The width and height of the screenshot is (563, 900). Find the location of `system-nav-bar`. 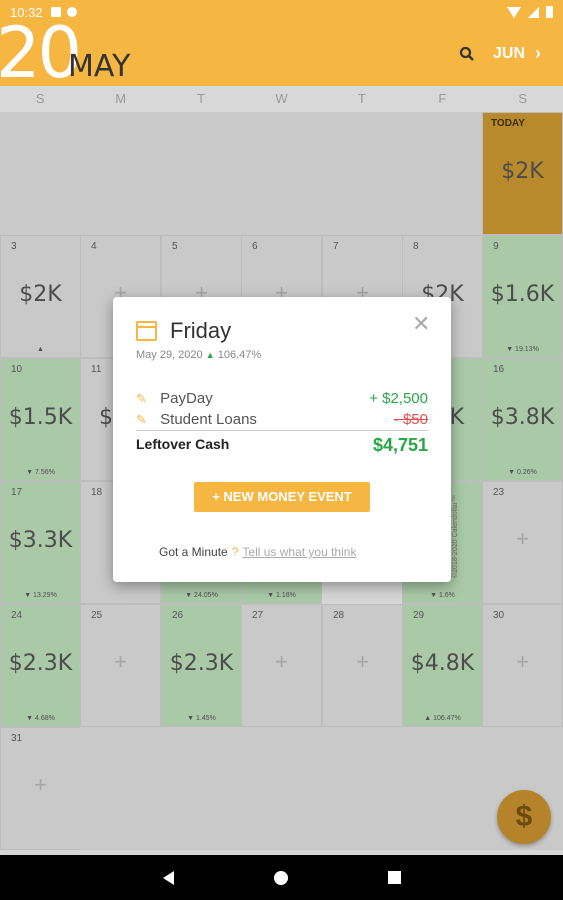

system-nav-bar is located at coordinates (281, 877).